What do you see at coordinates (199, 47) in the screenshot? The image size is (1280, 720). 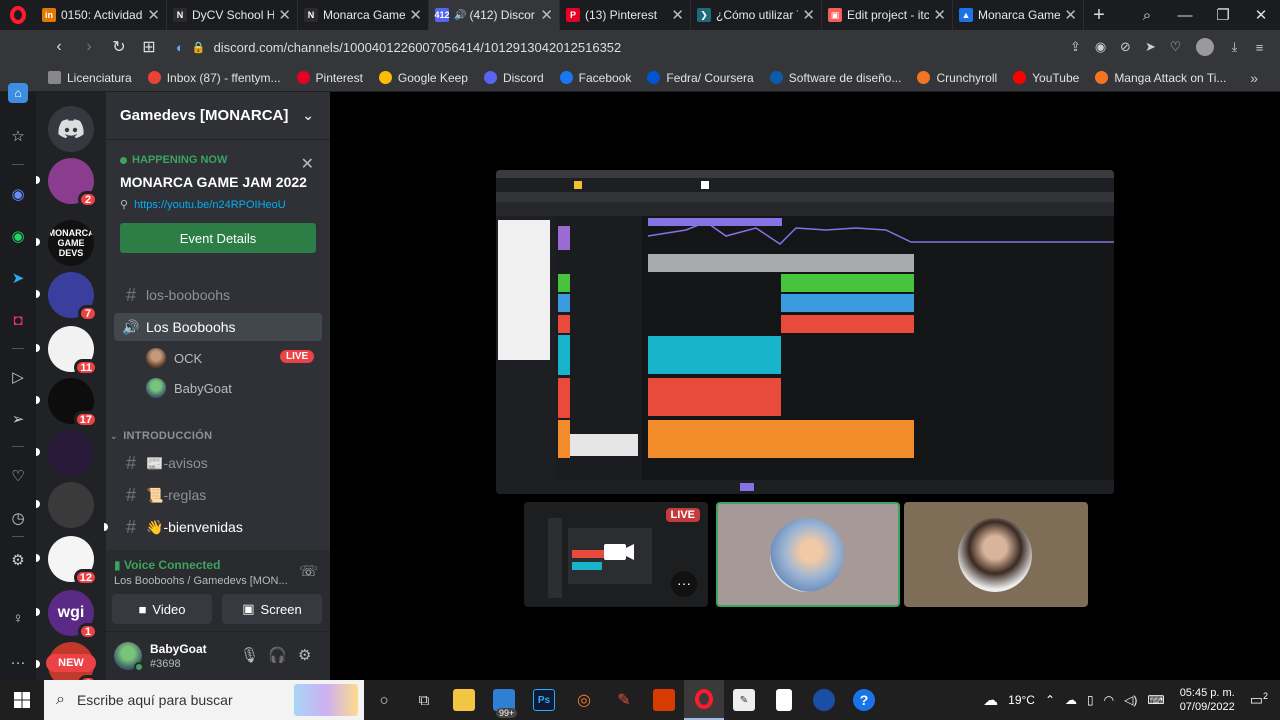 I see `lock-icon: 🔒` at bounding box center [199, 47].